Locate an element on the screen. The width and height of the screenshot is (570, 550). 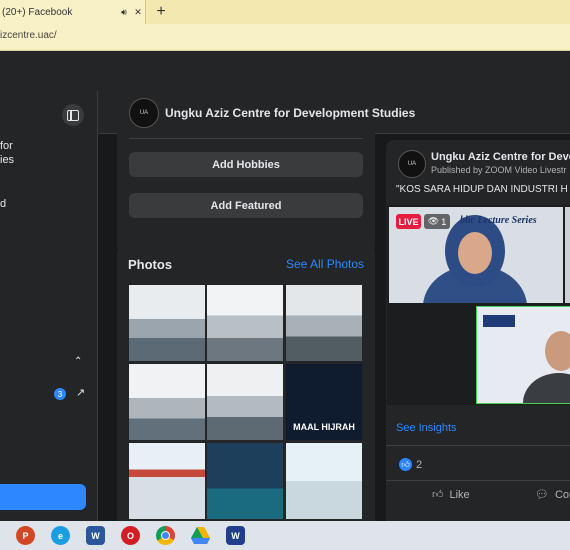
sidebar-text-2: ies is located at coordinates (7, 160).